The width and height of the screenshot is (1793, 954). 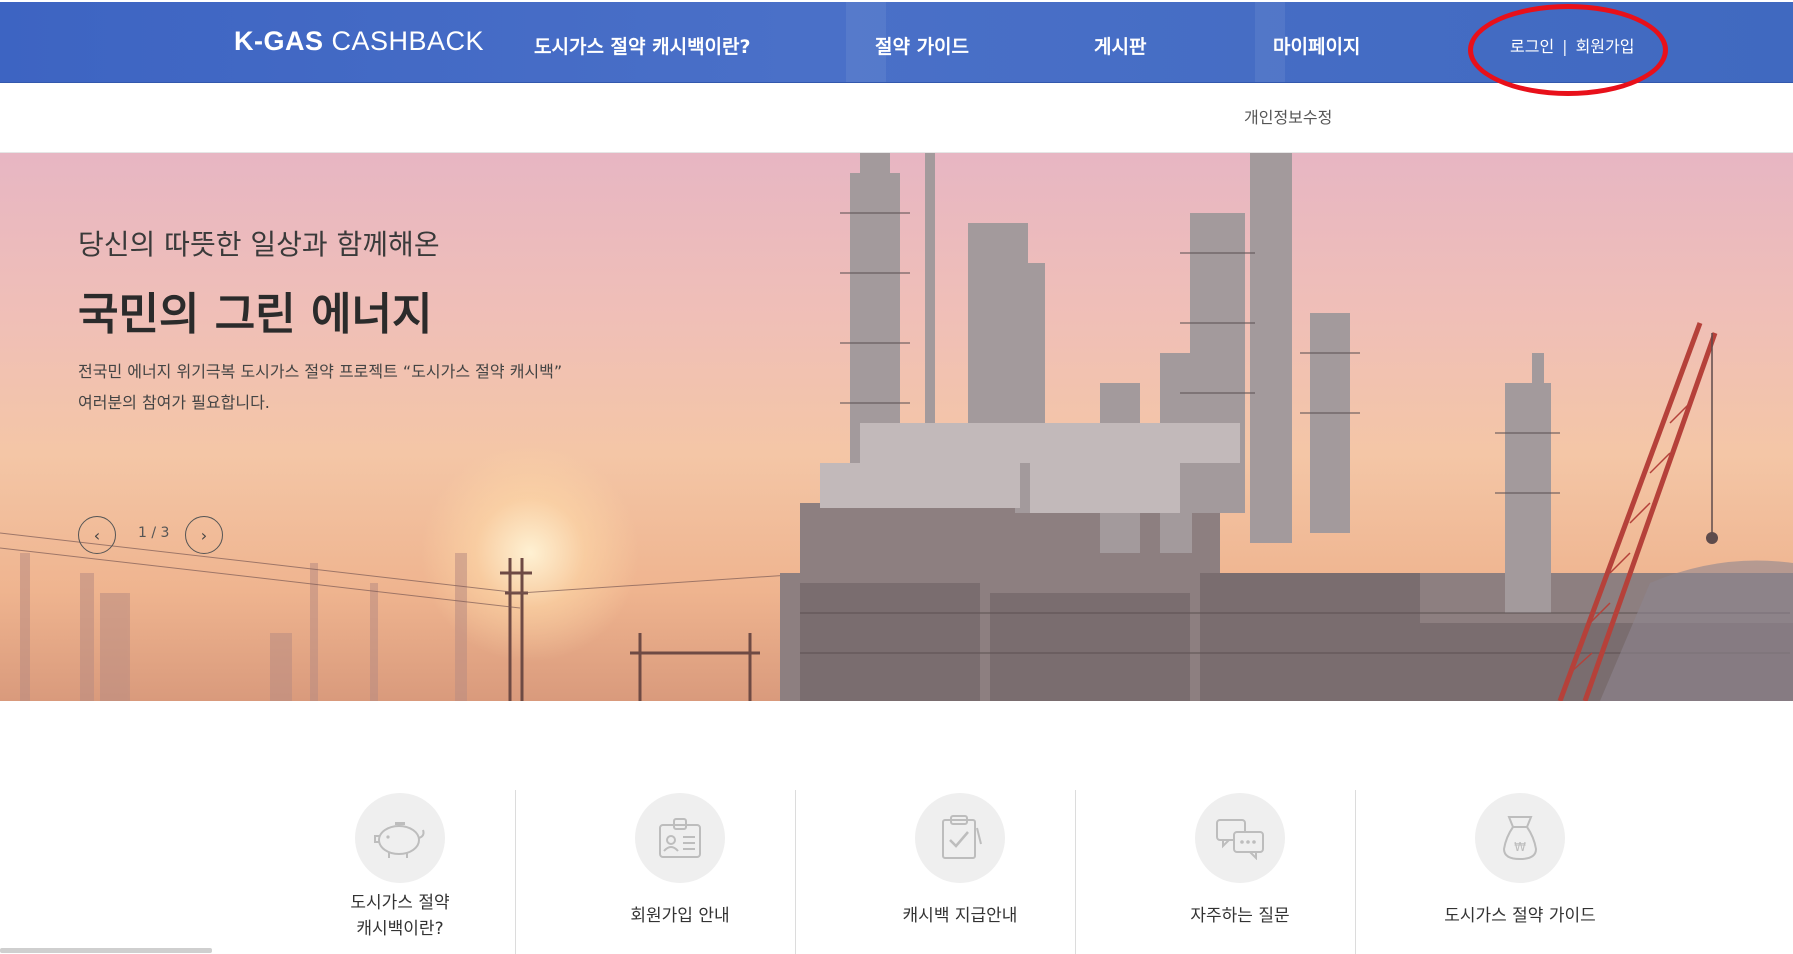 What do you see at coordinates (1316, 45) in the screenshot?
I see `nav-mypage: 마이페이지` at bounding box center [1316, 45].